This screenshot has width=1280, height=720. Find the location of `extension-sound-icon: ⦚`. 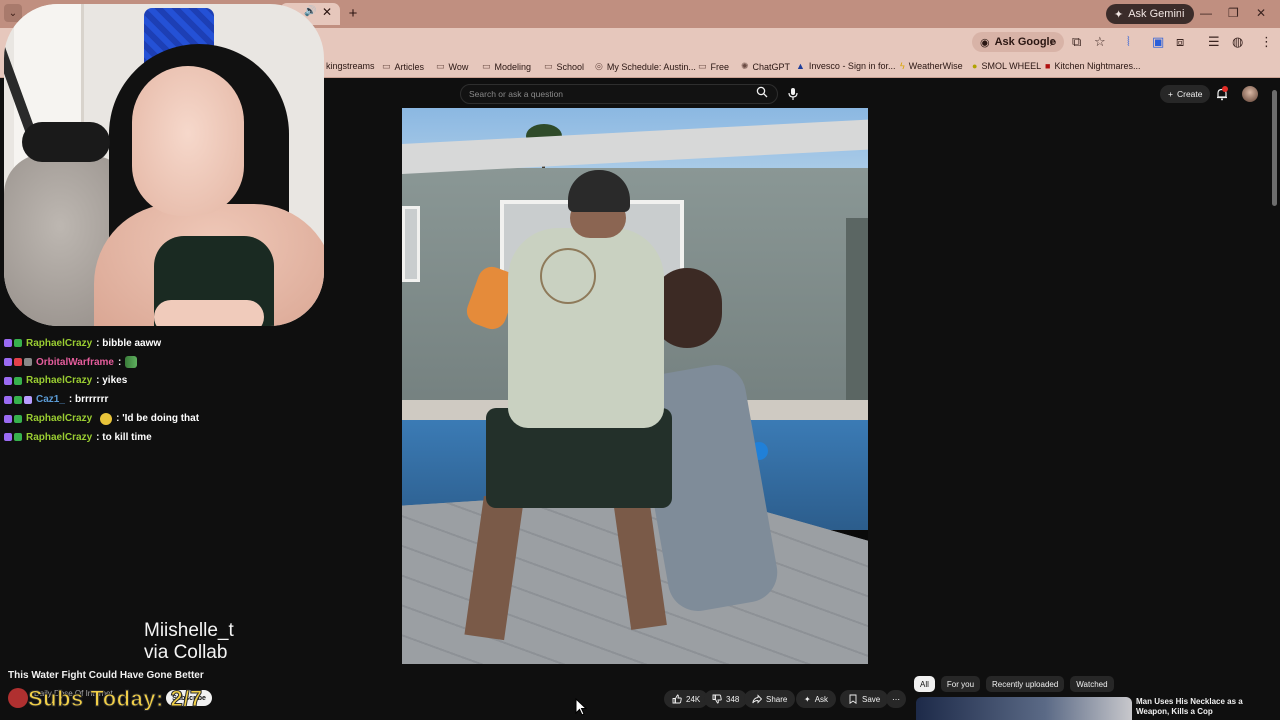

extension-sound-icon: ⦚ is located at coordinates (1128, 42).